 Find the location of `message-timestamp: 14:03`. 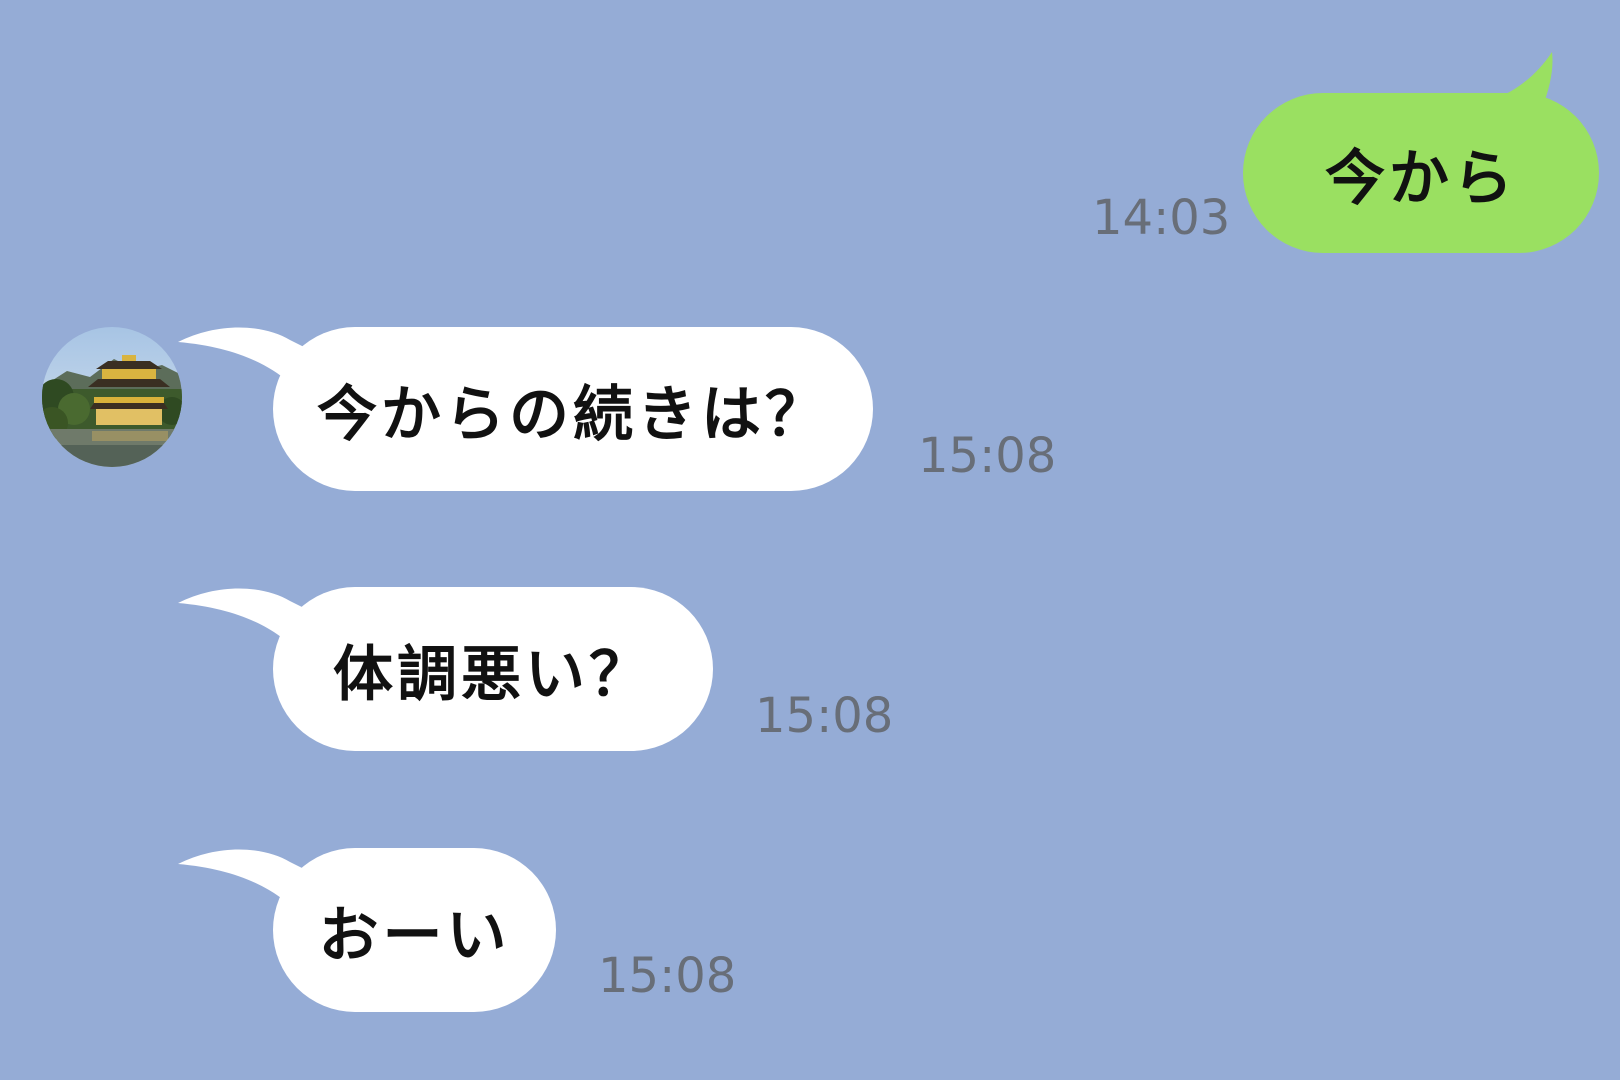

message-timestamp: 14:03 is located at coordinates (1161, 218).